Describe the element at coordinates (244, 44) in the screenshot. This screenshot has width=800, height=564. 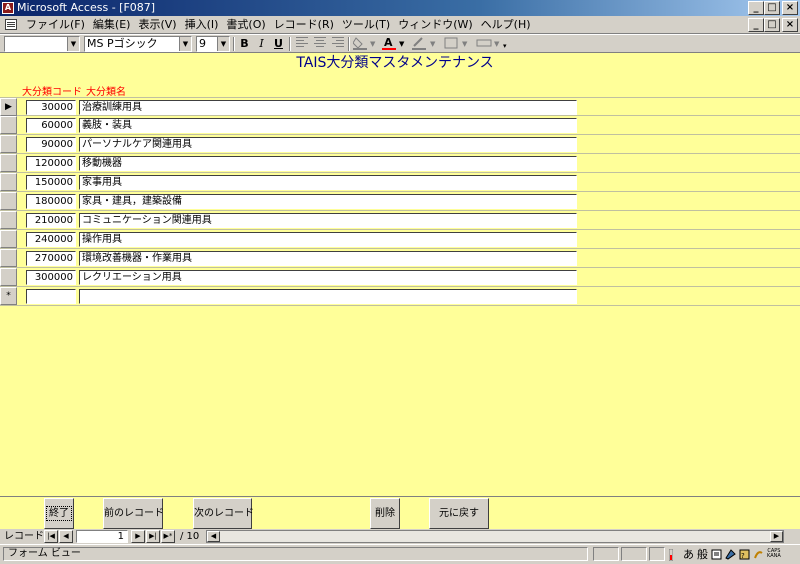
I see `bold-button: B` at that location.